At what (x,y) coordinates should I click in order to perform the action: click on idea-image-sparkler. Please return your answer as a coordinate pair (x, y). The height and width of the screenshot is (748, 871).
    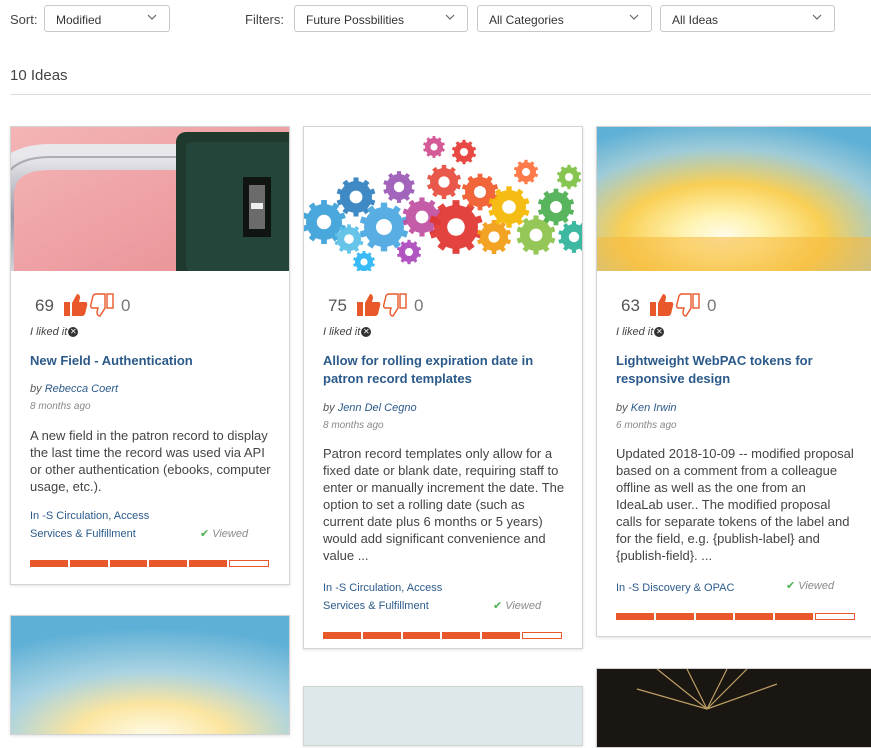
    Looking at the image, I should click on (734, 708).